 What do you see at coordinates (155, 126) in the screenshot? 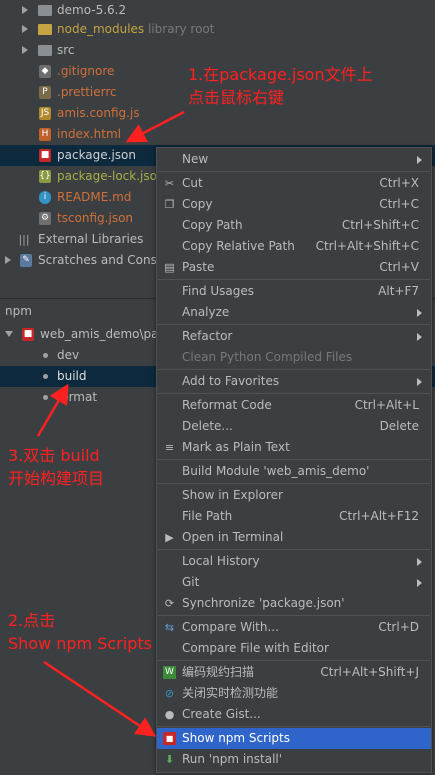
I see `arrow-to-package-json` at bounding box center [155, 126].